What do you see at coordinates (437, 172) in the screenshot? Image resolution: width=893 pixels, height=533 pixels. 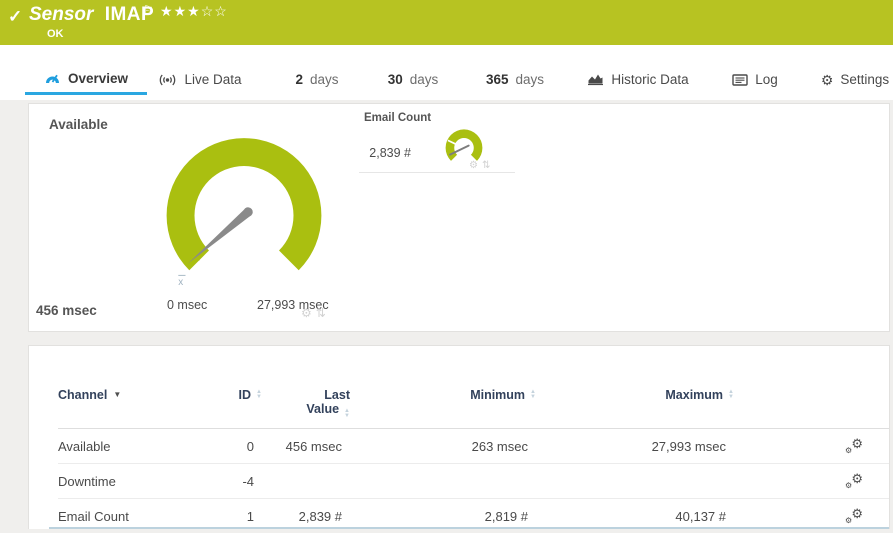 I see `divider` at bounding box center [437, 172].